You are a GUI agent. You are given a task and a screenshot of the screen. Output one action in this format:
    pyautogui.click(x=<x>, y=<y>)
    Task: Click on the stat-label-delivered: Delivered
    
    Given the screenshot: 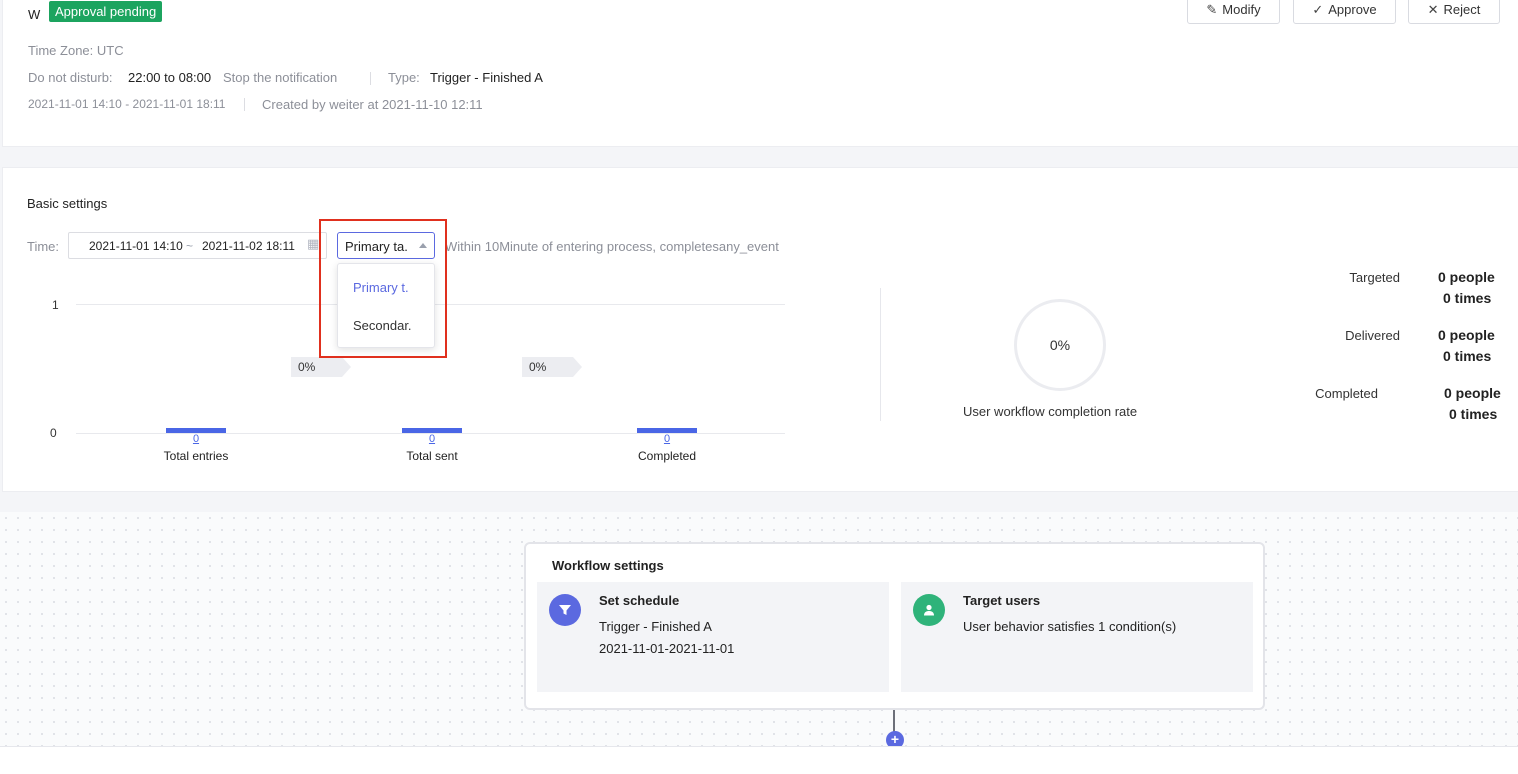 What is the action you would take?
    pyautogui.click(x=1372, y=335)
    